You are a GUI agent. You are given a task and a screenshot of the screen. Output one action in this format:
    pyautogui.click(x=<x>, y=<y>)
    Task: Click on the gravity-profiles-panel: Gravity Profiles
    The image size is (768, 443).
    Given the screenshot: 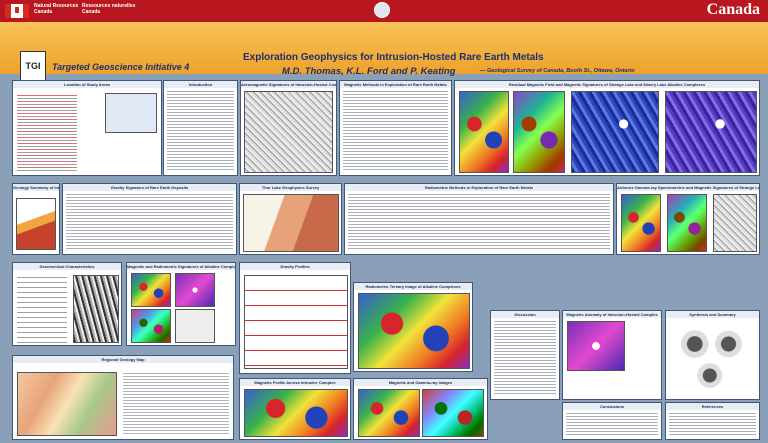 What is the action you would take?
    pyautogui.click(x=295, y=318)
    